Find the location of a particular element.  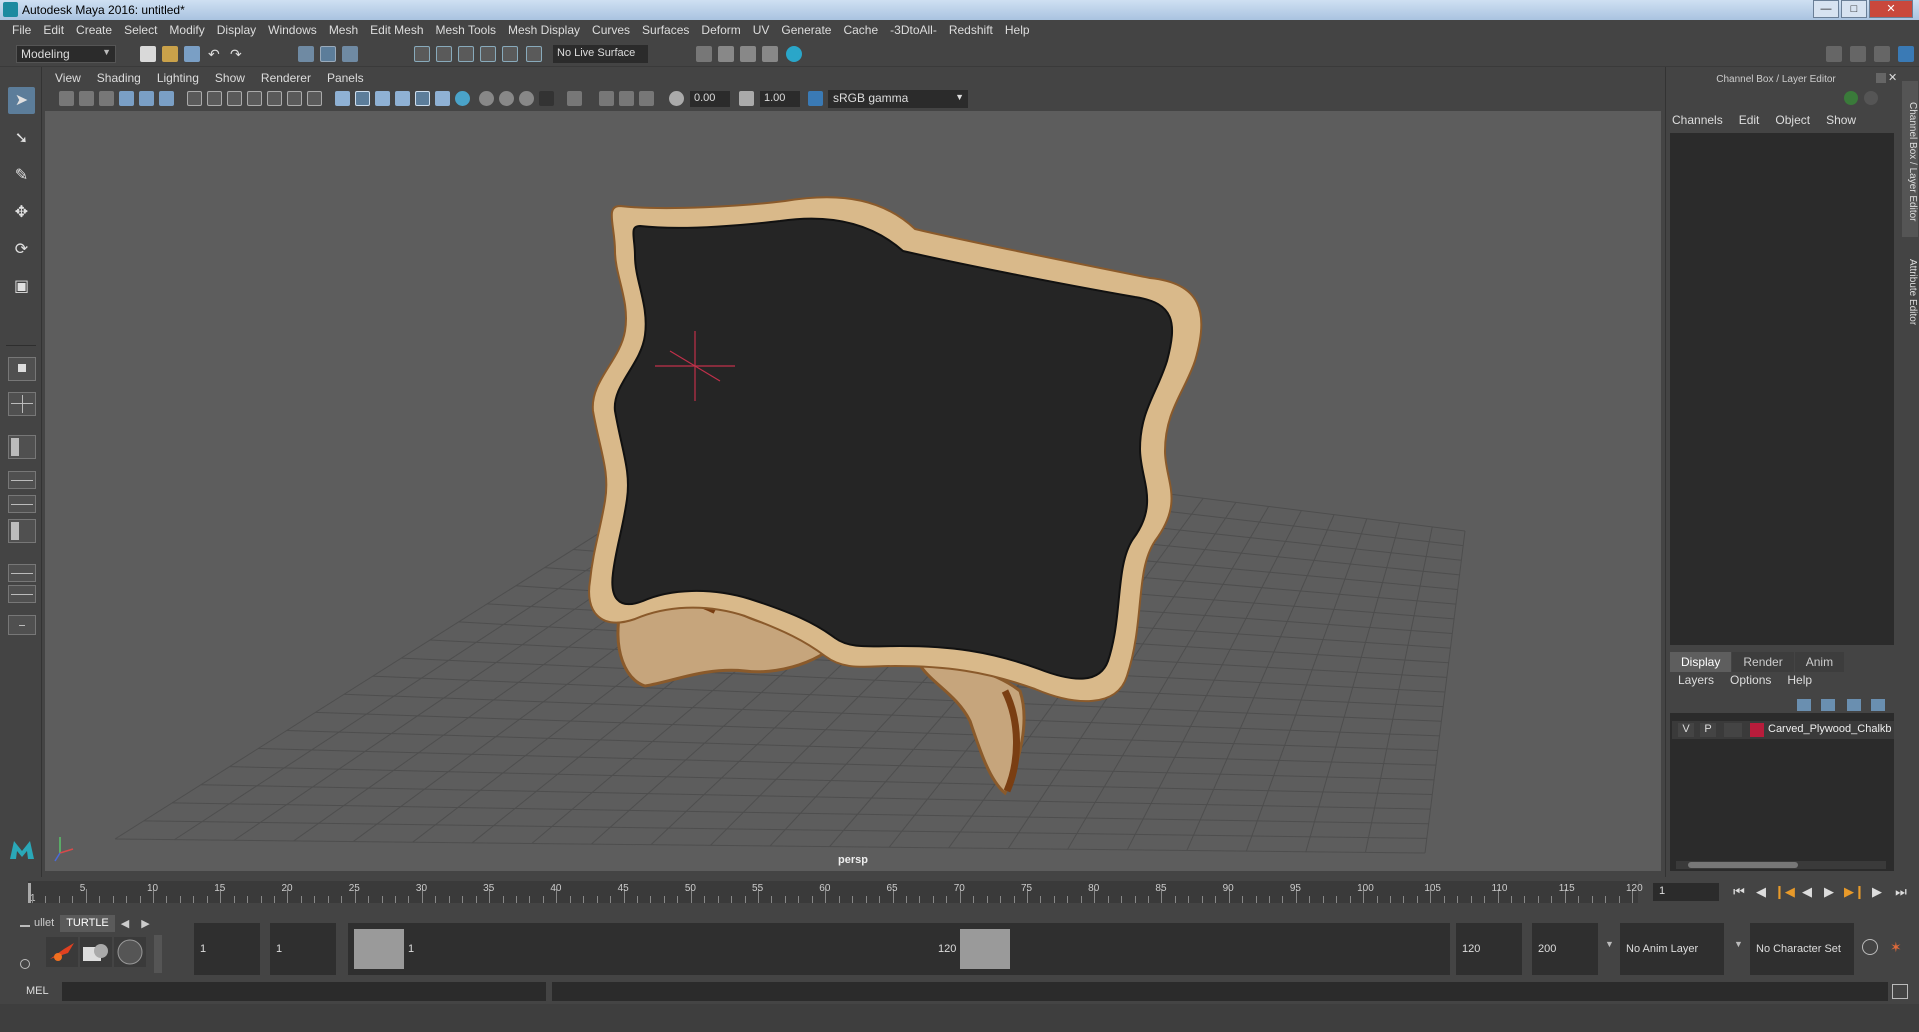

panel-menu-renderer: Renderer is located at coordinates (286, 78).